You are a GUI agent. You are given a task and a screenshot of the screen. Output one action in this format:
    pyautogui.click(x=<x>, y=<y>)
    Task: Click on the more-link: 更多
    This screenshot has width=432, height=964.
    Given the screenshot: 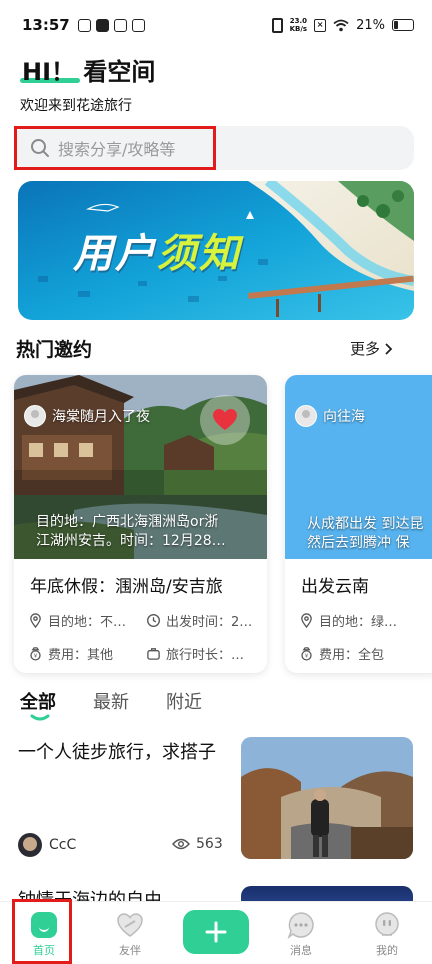 What is the action you would take?
    pyautogui.click(x=371, y=348)
    